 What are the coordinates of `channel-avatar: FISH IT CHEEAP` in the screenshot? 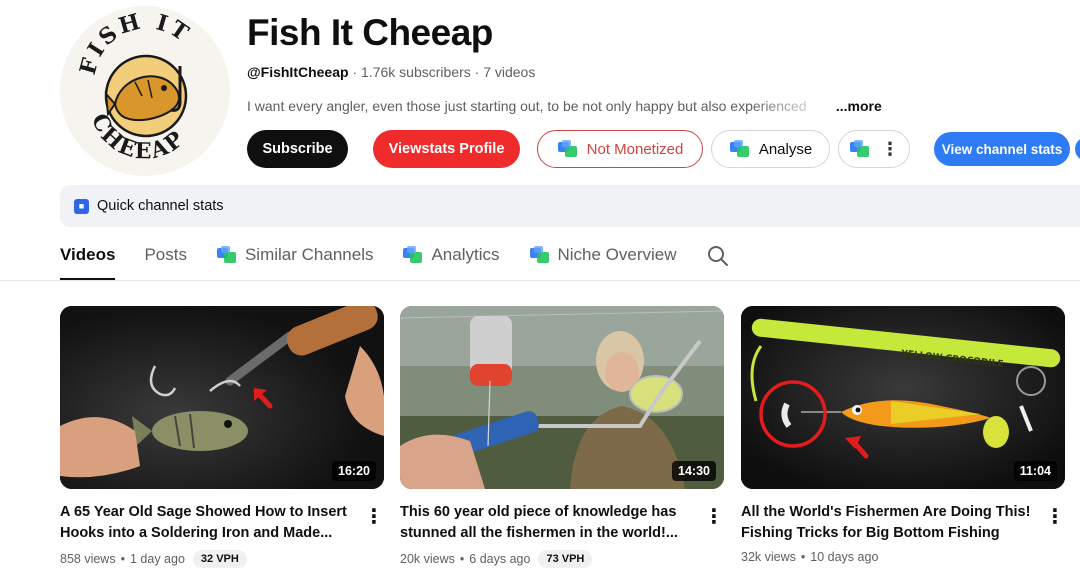 It's located at (145, 91).